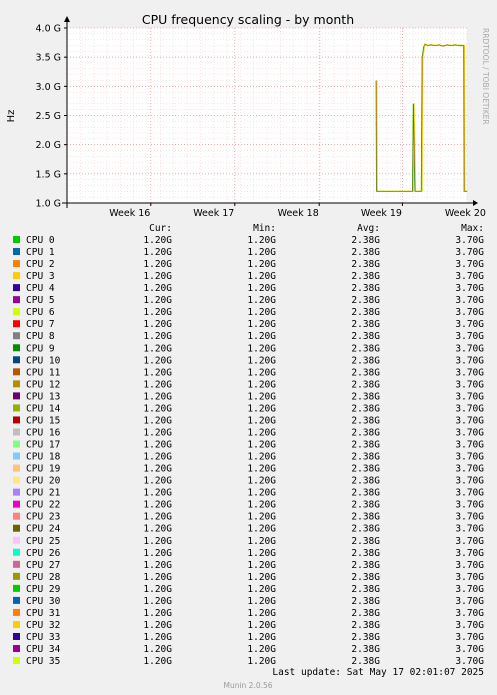 The image size is (497, 695). What do you see at coordinates (43, 649) in the screenshot?
I see `legend-series-name: CPU 34` at bounding box center [43, 649].